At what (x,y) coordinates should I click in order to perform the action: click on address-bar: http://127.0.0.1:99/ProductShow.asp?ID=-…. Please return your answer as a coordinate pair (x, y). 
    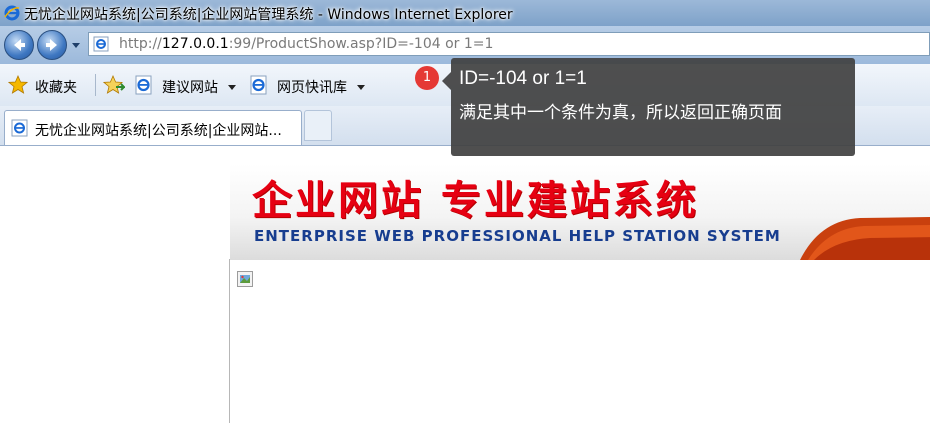
    Looking at the image, I should click on (509, 44).